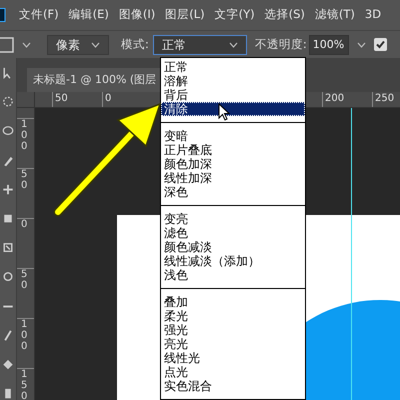  Describe the element at coordinates (39, 15) in the screenshot. I see `menu-item: 文件(F)` at that location.